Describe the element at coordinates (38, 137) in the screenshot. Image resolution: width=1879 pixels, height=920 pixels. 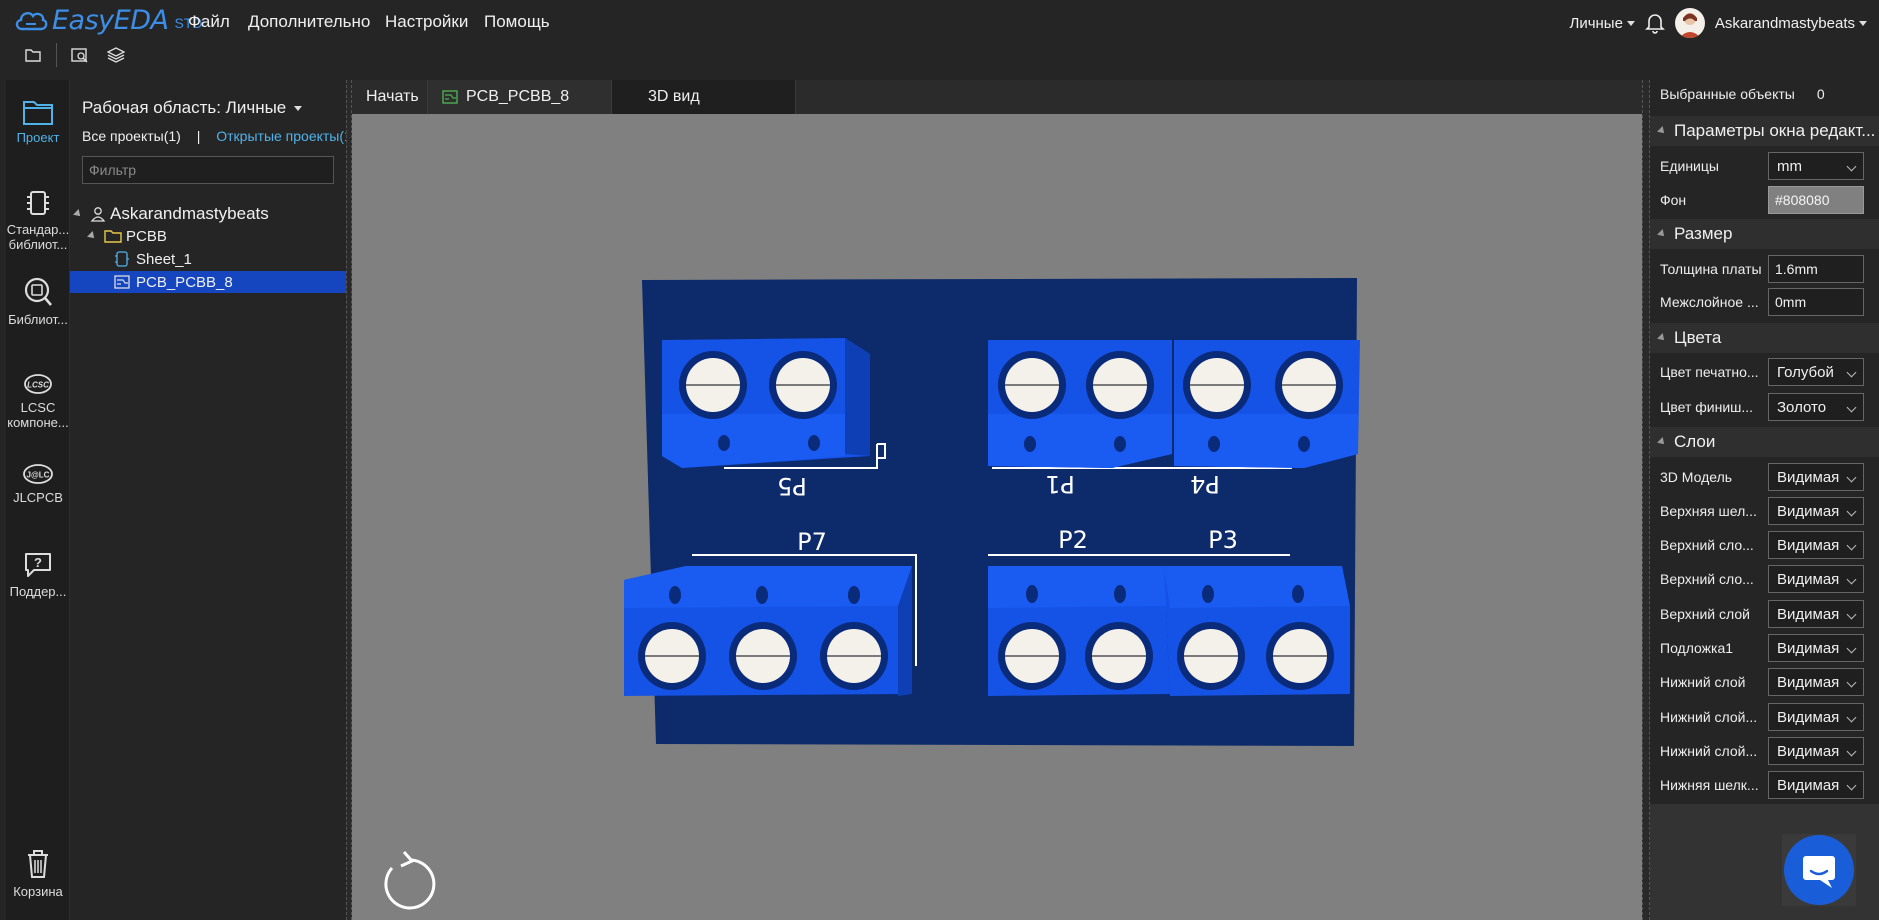
I see `rail-project-label: Проект` at that location.